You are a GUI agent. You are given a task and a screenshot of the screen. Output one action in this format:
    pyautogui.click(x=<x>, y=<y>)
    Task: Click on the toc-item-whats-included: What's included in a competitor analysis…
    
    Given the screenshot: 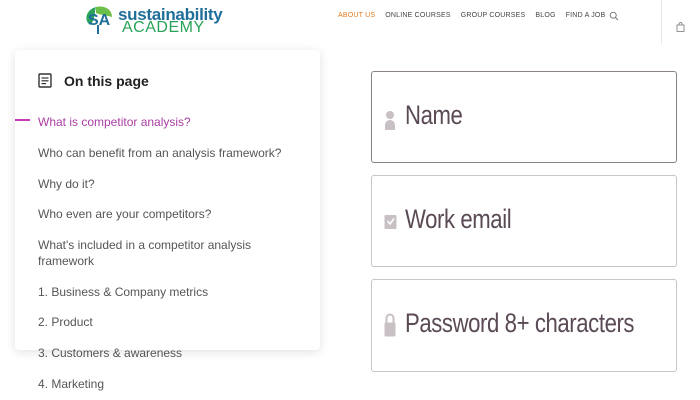 What is the action you would take?
    pyautogui.click(x=158, y=253)
    